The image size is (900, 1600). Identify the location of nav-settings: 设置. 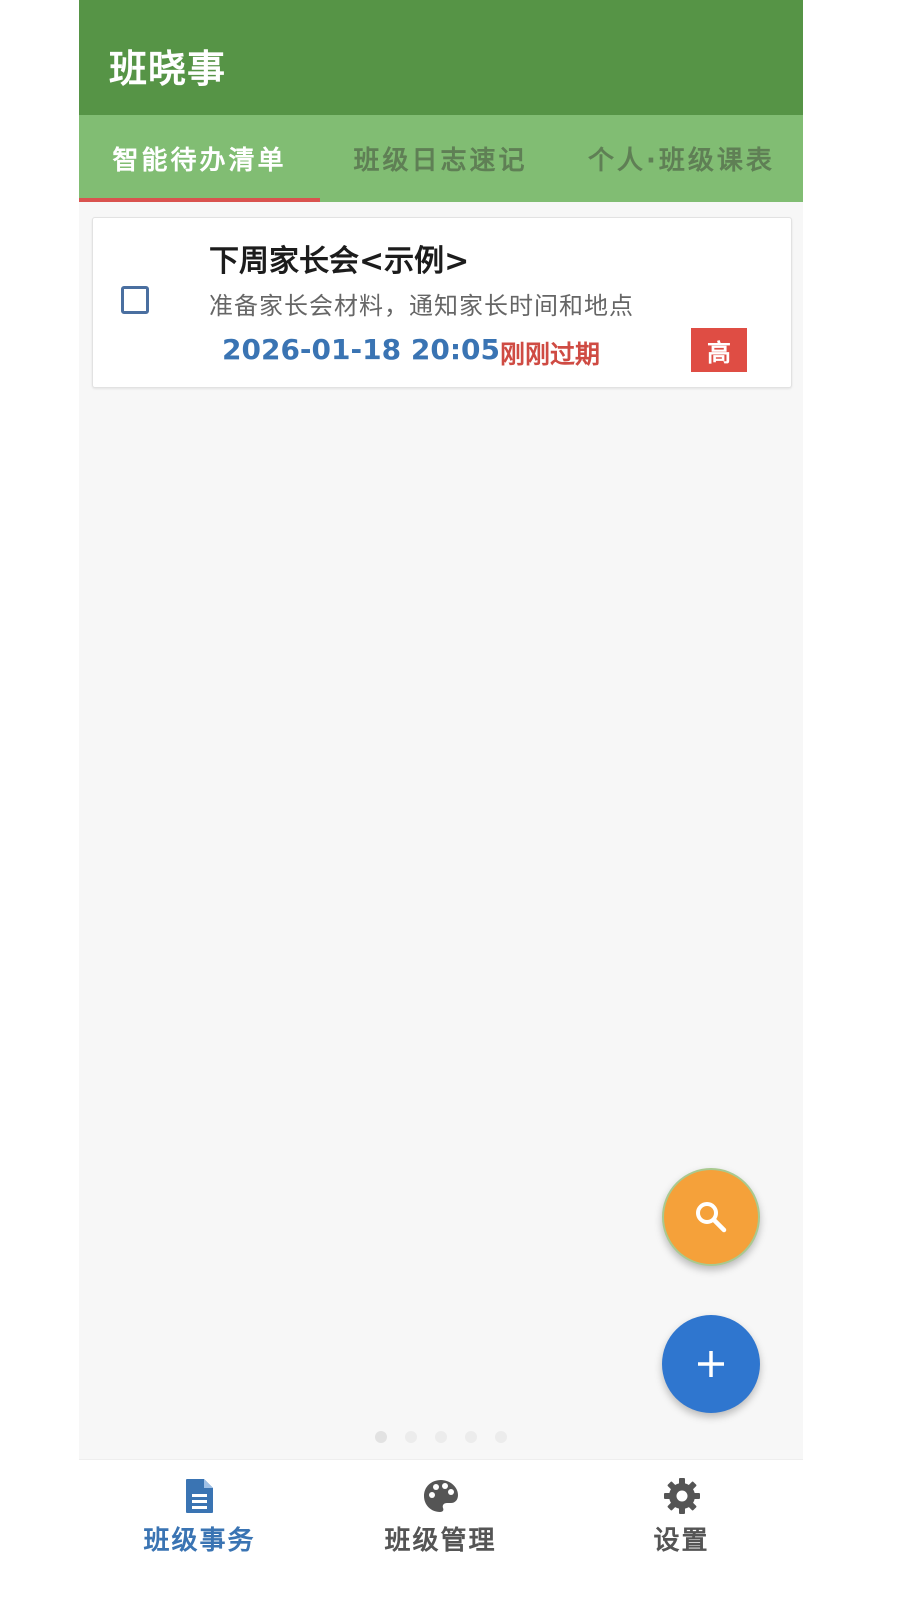
(681, 1531).